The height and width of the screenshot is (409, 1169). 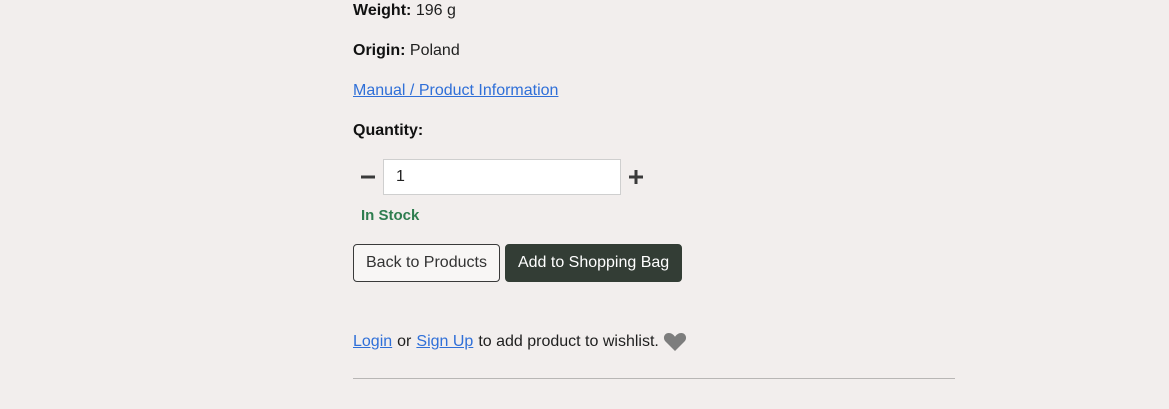 I want to click on weight-label: Weight:, so click(x=382, y=10).